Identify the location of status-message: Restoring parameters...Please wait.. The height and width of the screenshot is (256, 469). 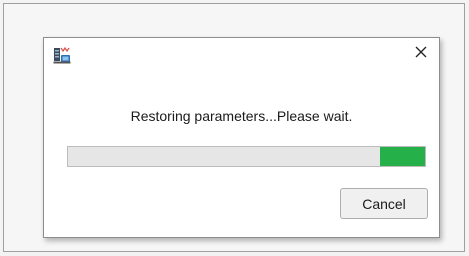
(241, 116).